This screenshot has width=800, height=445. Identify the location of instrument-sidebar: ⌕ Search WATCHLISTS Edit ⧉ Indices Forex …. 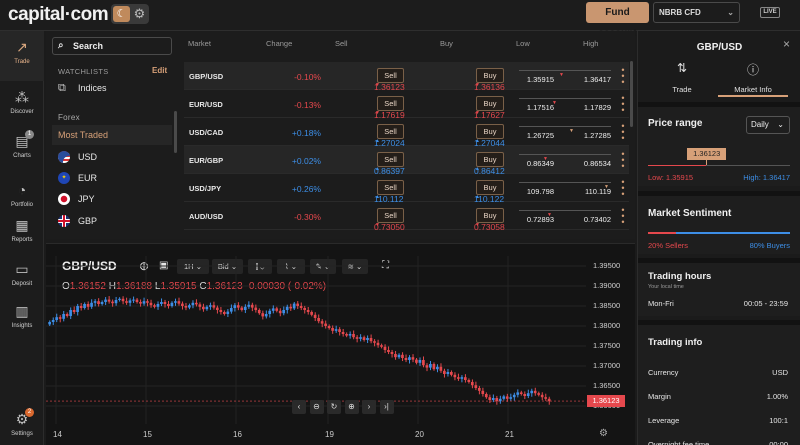
(112, 135).